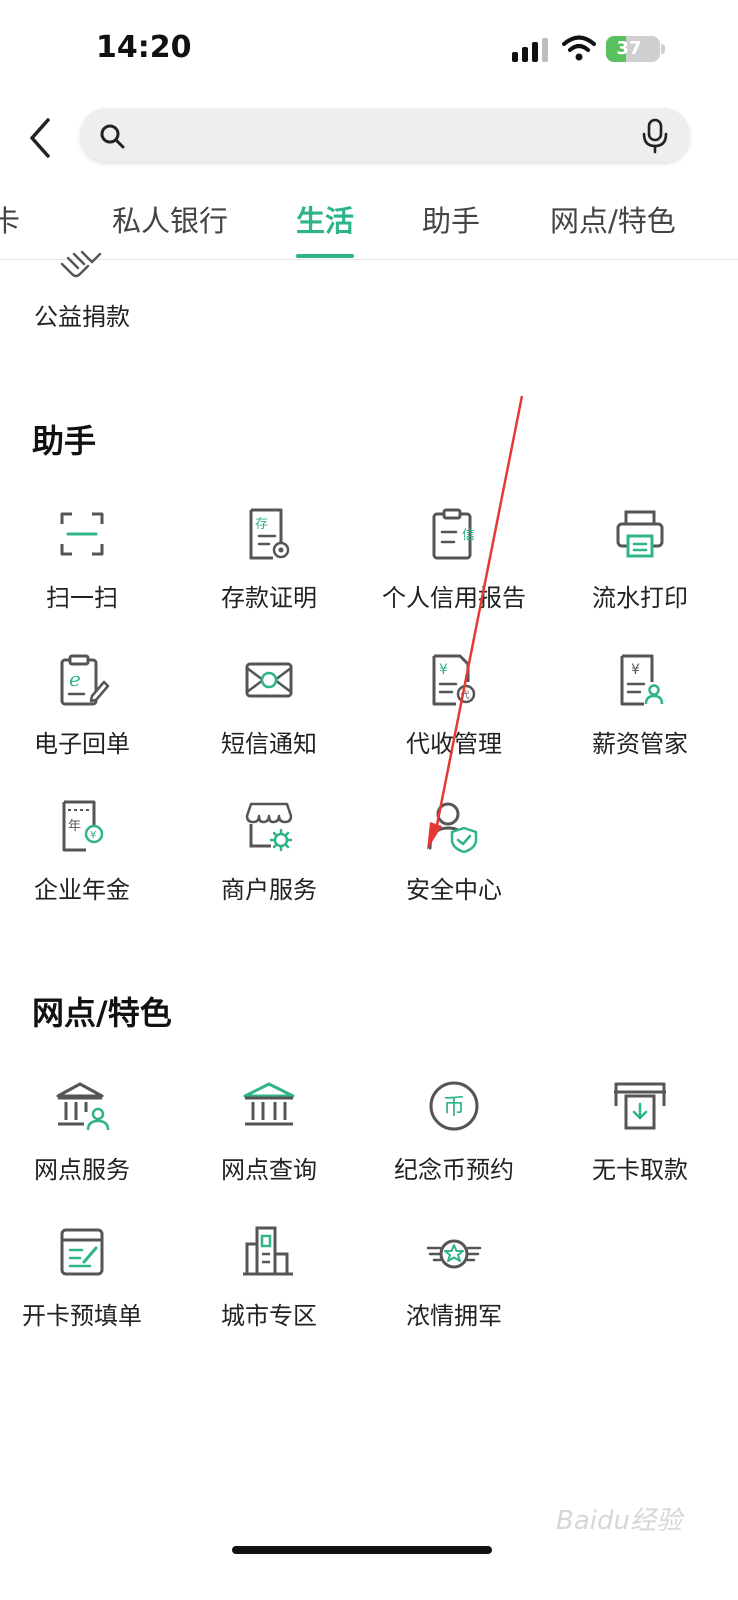 Image resolution: width=738 pixels, height=1600 pixels. I want to click on svg-text: 币, so click(454, 1107).